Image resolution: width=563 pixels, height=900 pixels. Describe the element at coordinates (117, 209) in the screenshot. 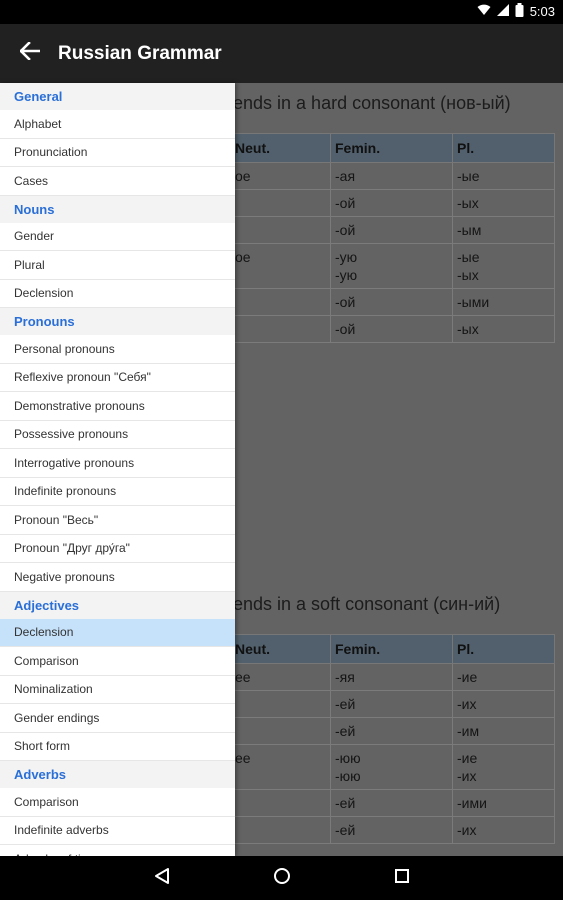

I see `drawer-section-header: Nouns` at that location.